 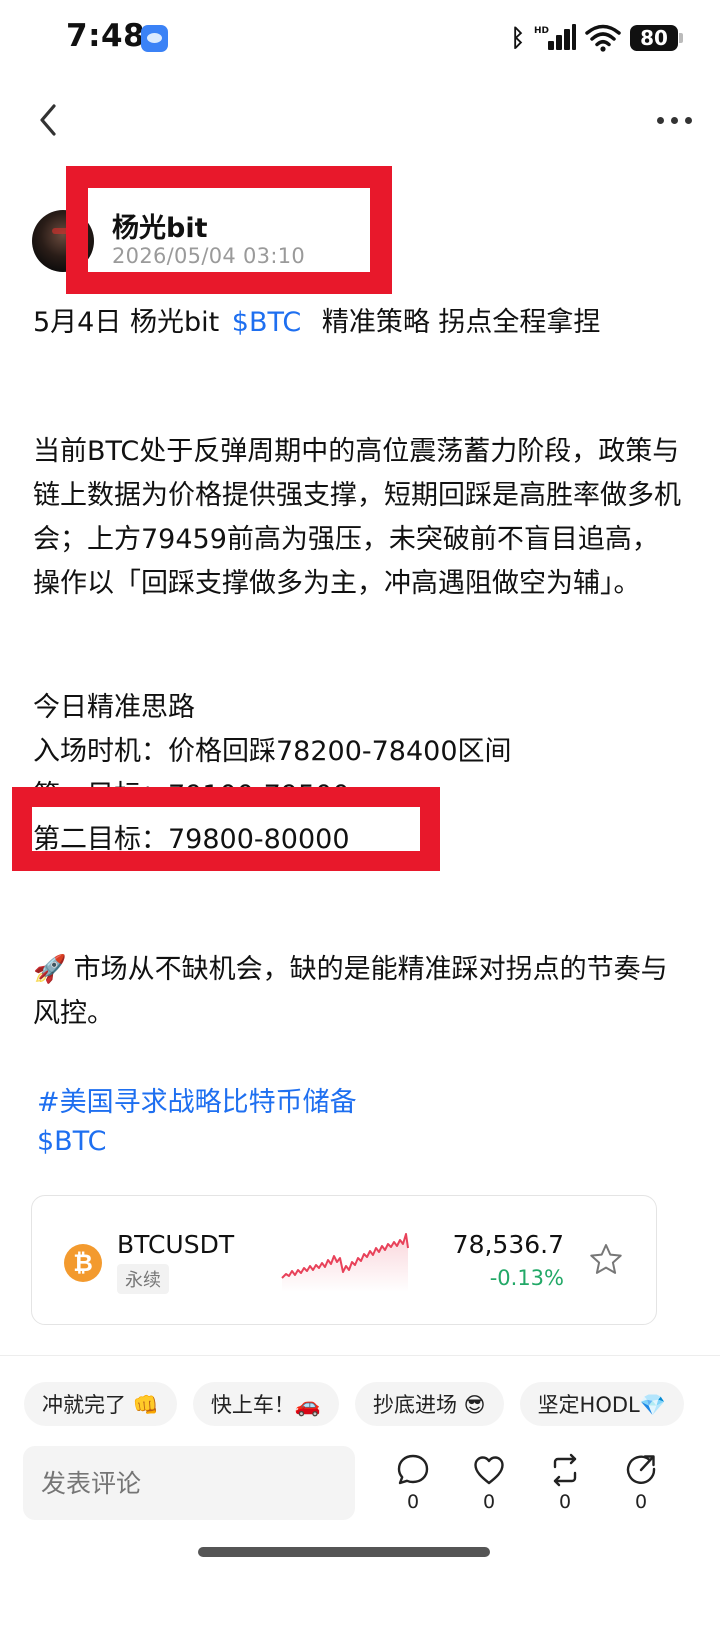 I want to click on ticker-card: ₿ BTCUSDT 永续 78,536.7 -0.13%, so click(x=344, y=1260).